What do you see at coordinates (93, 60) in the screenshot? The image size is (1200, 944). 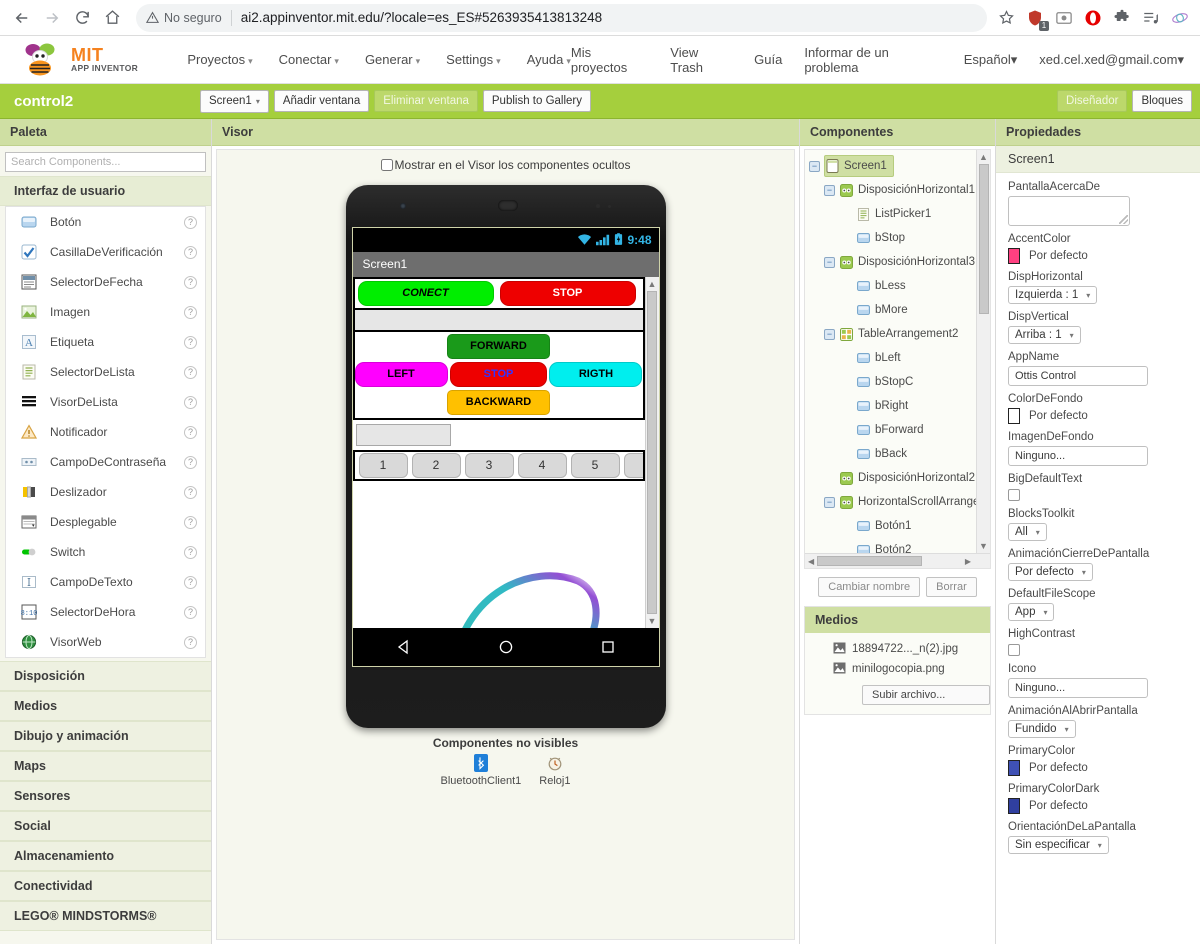 I see `mit-app-inventor-logo: MIT APP INVENTOR` at bounding box center [93, 60].